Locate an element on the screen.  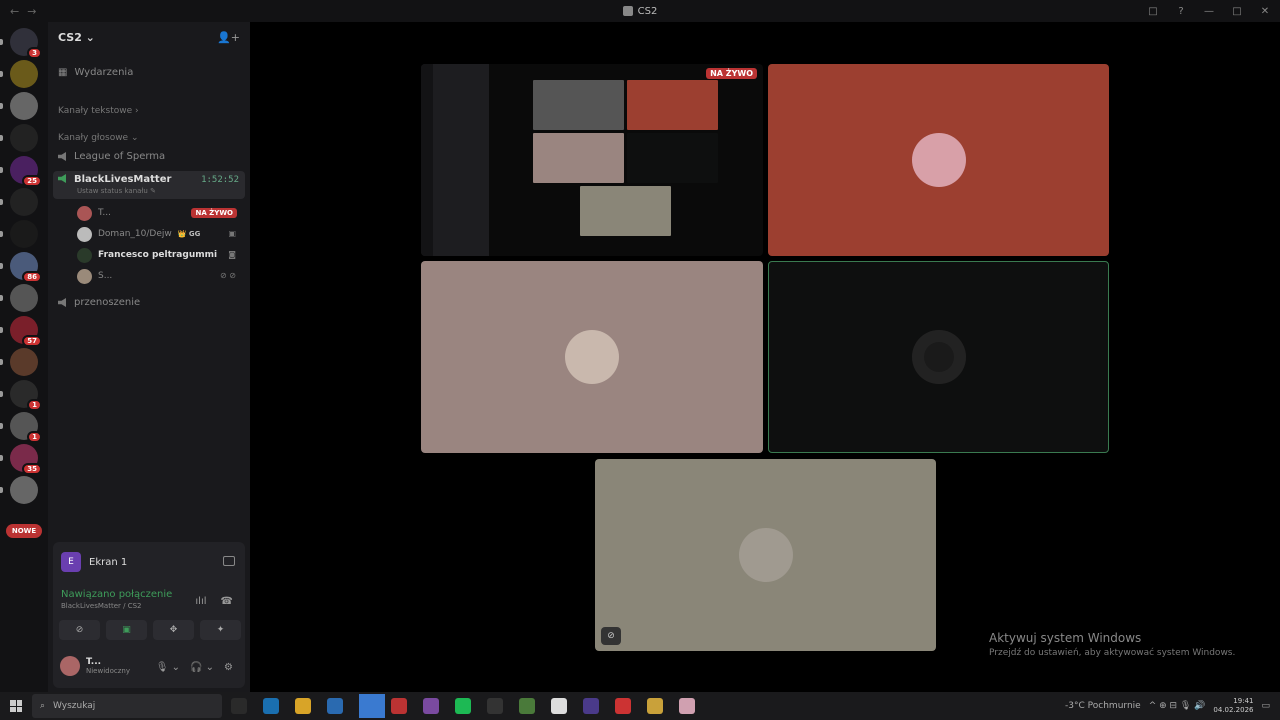
voice-channel-league: League of Sperma is located at coordinates (111, 156).